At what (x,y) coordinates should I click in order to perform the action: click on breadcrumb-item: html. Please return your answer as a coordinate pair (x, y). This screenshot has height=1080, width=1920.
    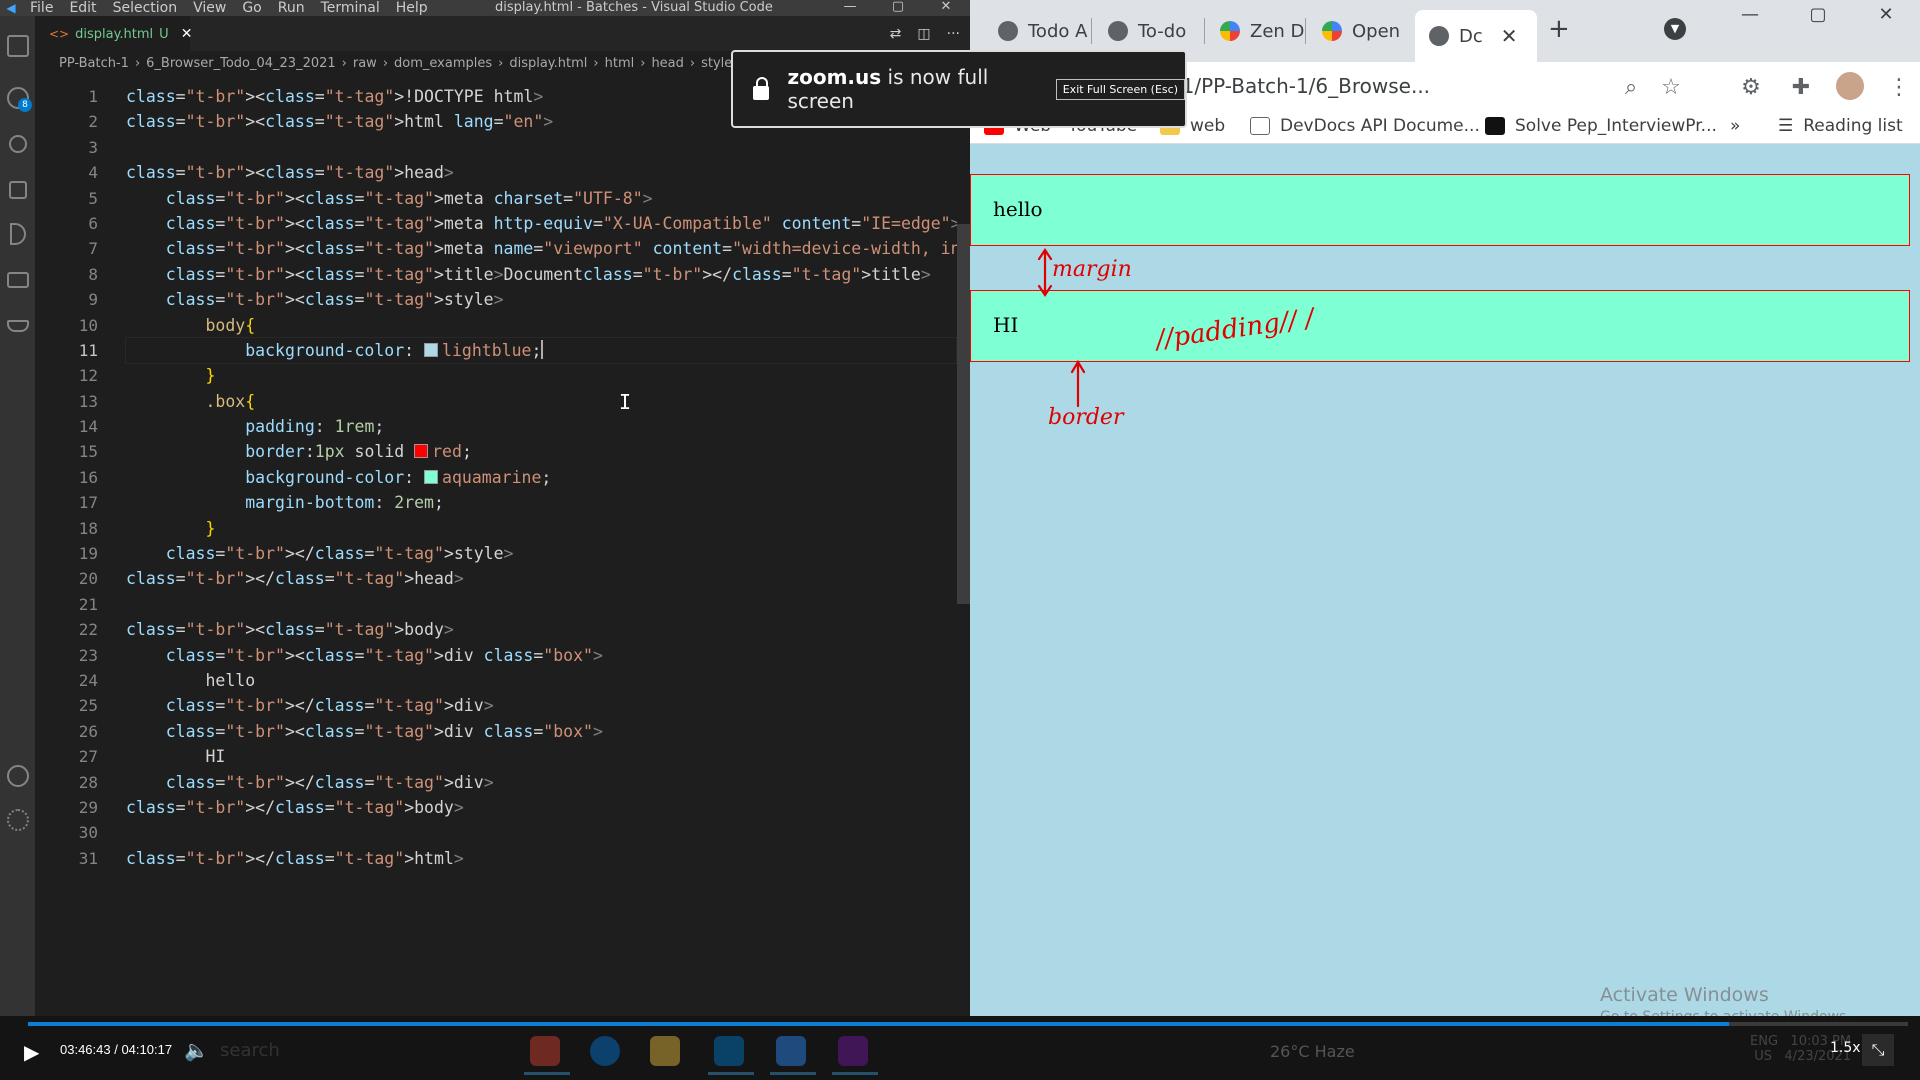
    Looking at the image, I should click on (620, 63).